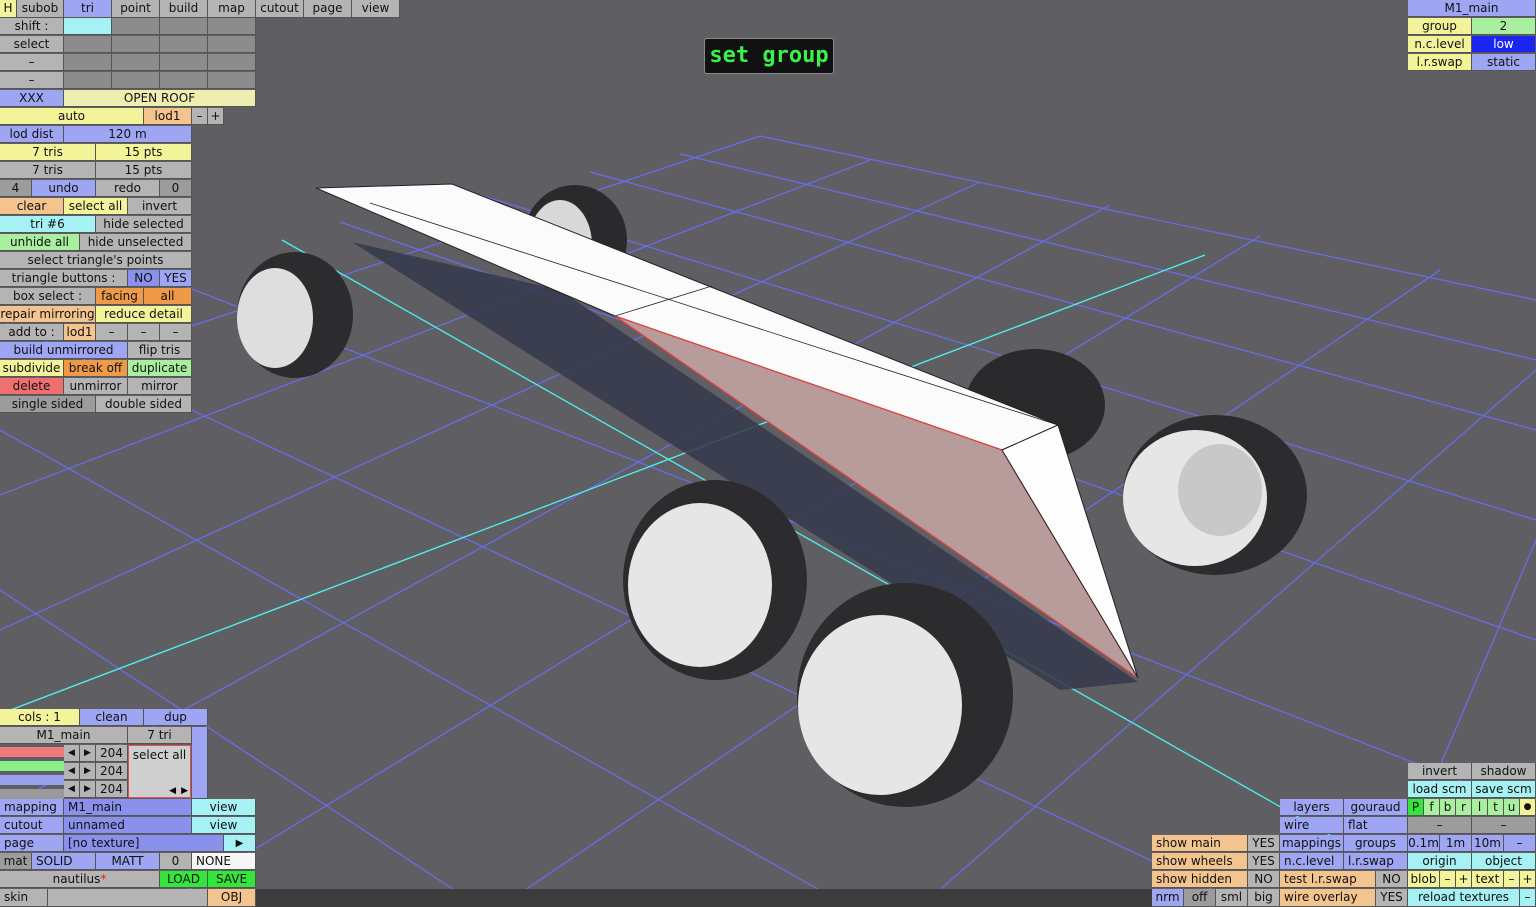 This screenshot has height=907, width=1536. Describe the element at coordinates (144, 843) in the screenshot. I see `page-value: [no texture]` at that location.